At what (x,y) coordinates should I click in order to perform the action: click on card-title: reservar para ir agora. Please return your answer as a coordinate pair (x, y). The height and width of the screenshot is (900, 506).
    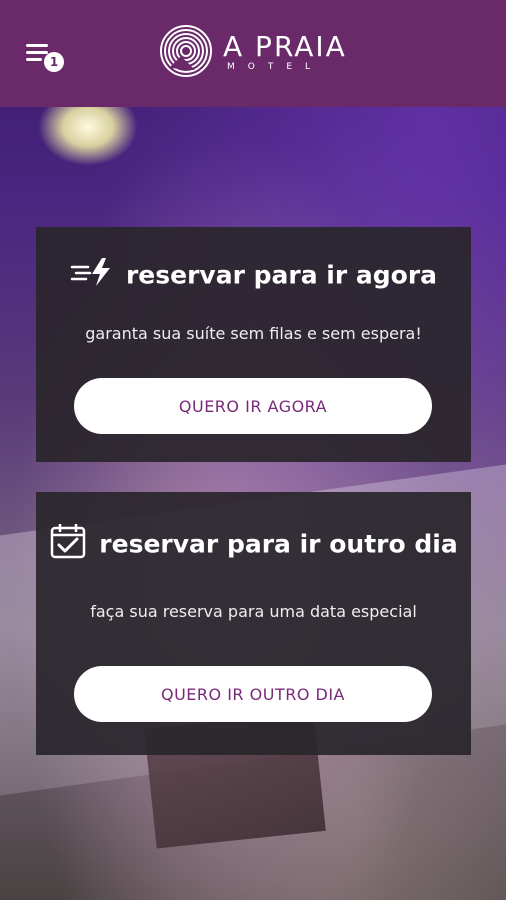
    Looking at the image, I should click on (281, 275).